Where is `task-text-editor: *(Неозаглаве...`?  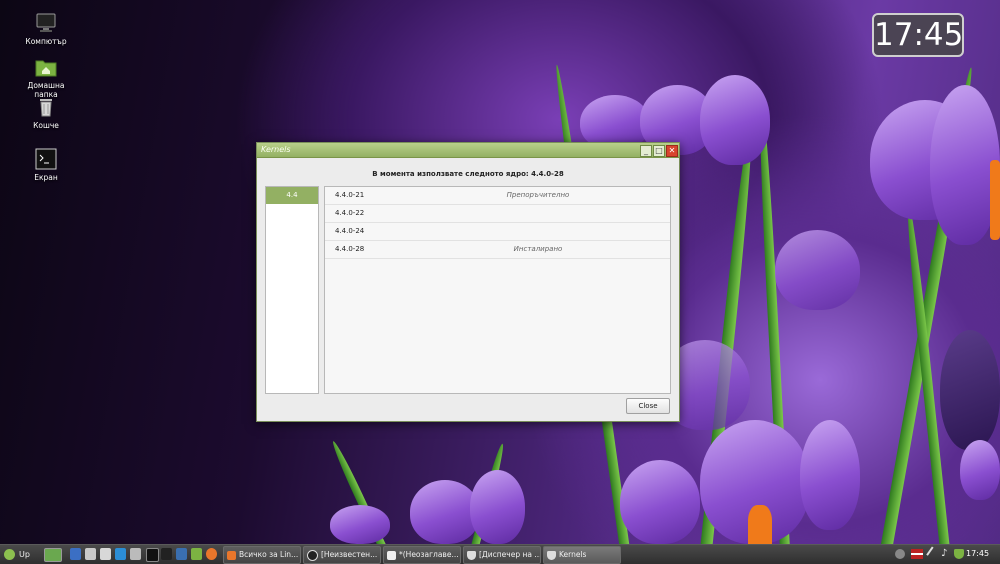
task-text-editor: *(Неозаглаве... is located at coordinates (422, 555).